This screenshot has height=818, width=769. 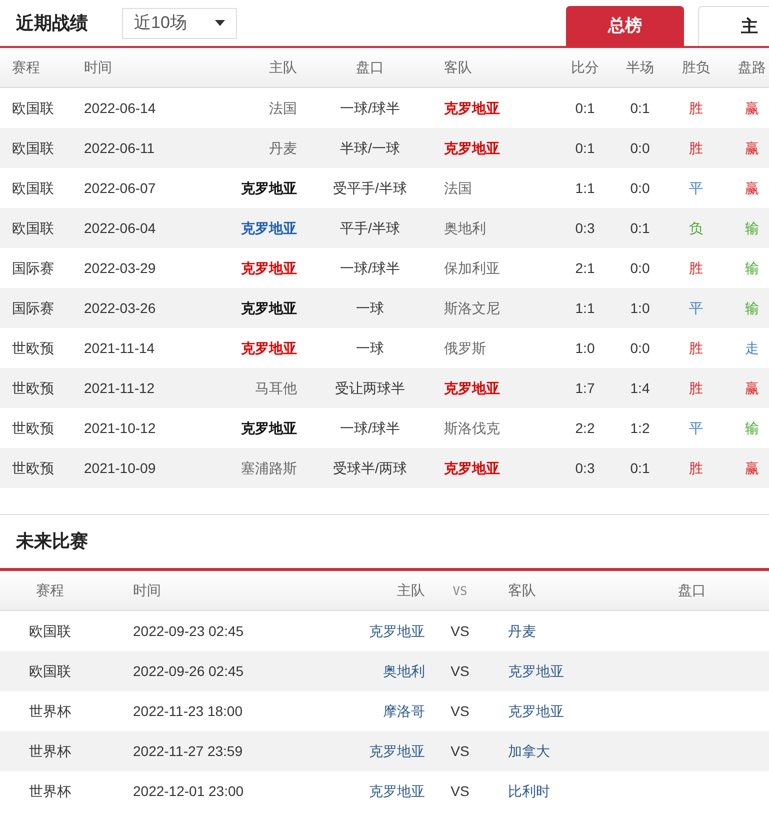 I want to click on table-cell-text: 2022-09-26 02:45, so click(x=188, y=671).